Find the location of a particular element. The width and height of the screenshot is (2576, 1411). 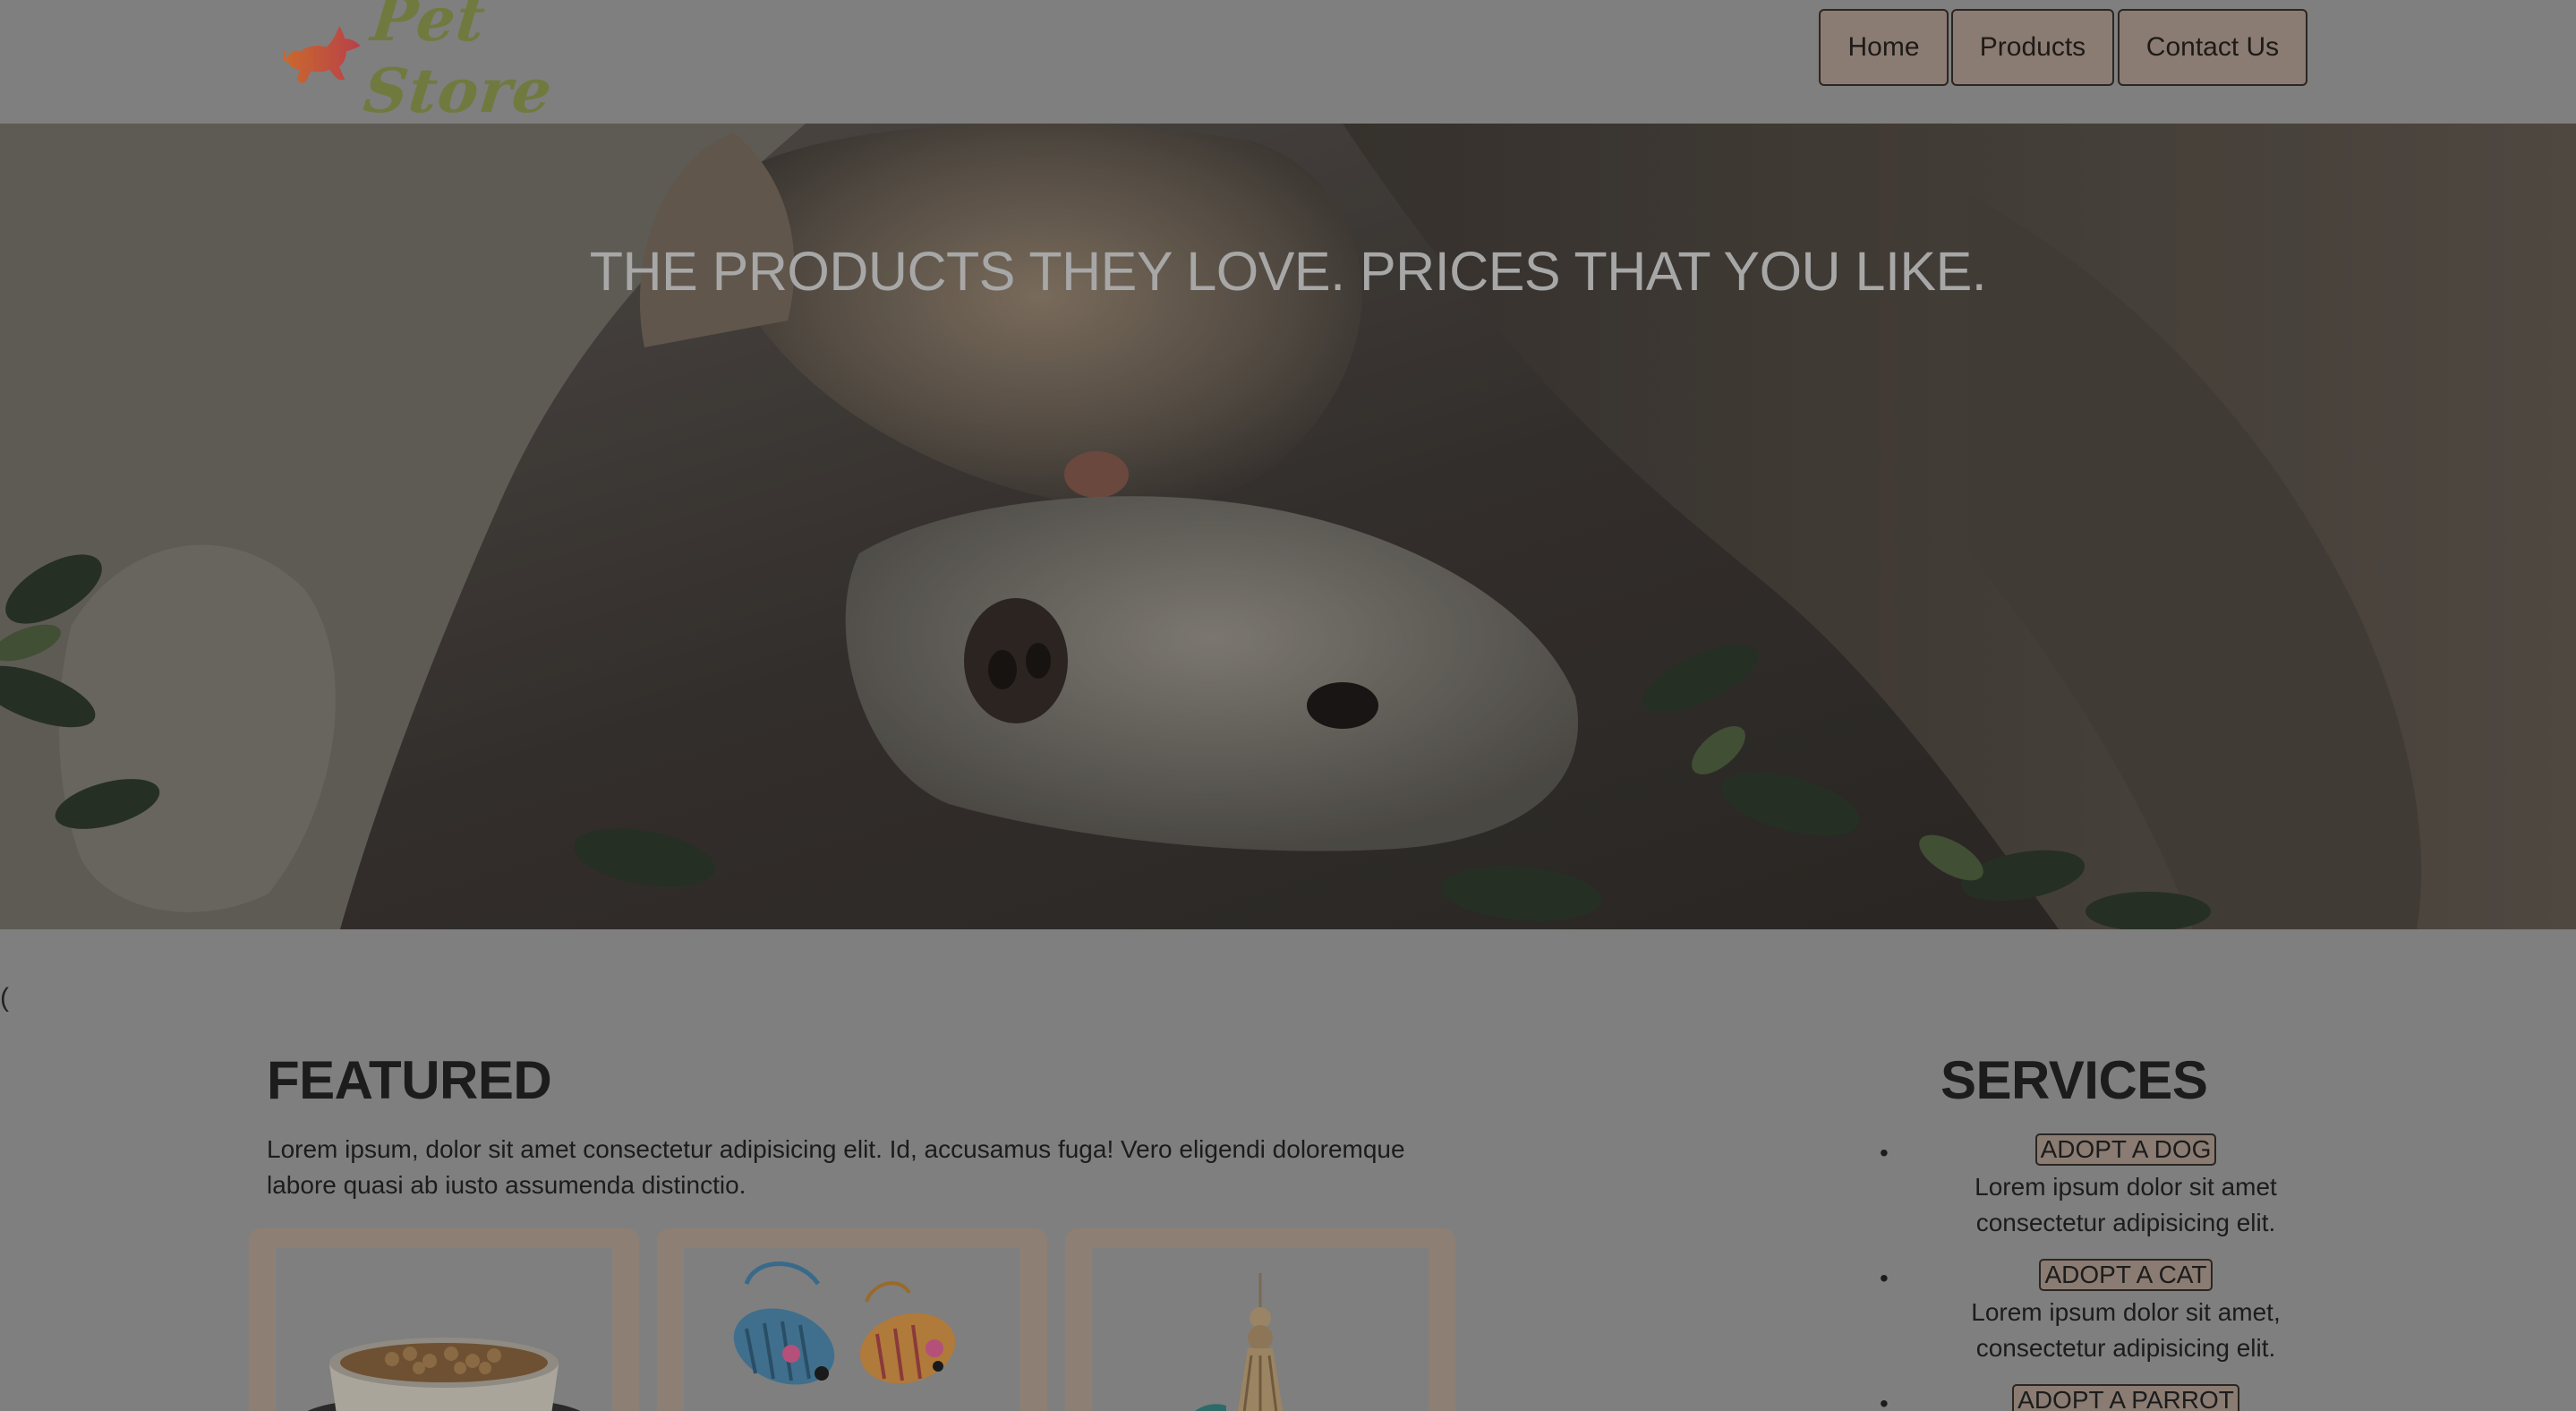

adopt-cat-button: ADOPT A CAT is located at coordinates (2126, 1275).